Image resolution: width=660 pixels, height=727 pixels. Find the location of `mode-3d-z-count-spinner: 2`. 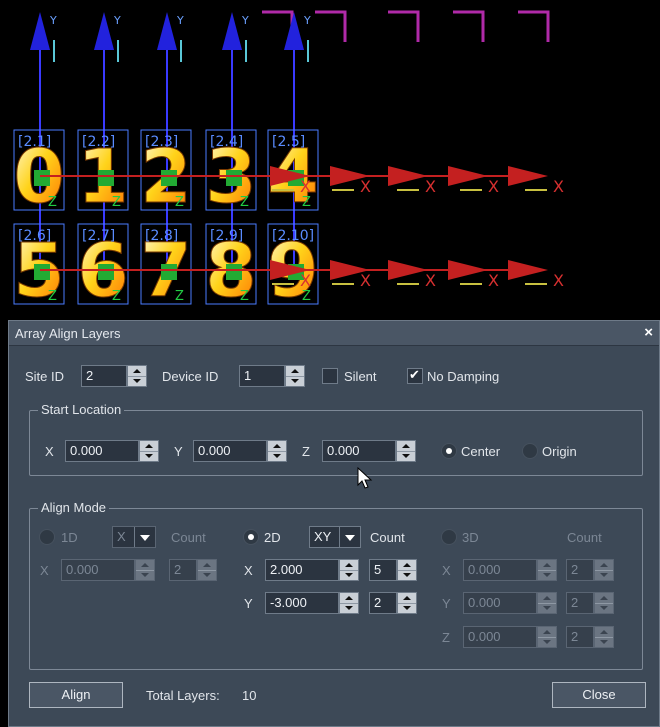

mode-3d-z-count-spinner: 2 is located at coordinates (590, 637).